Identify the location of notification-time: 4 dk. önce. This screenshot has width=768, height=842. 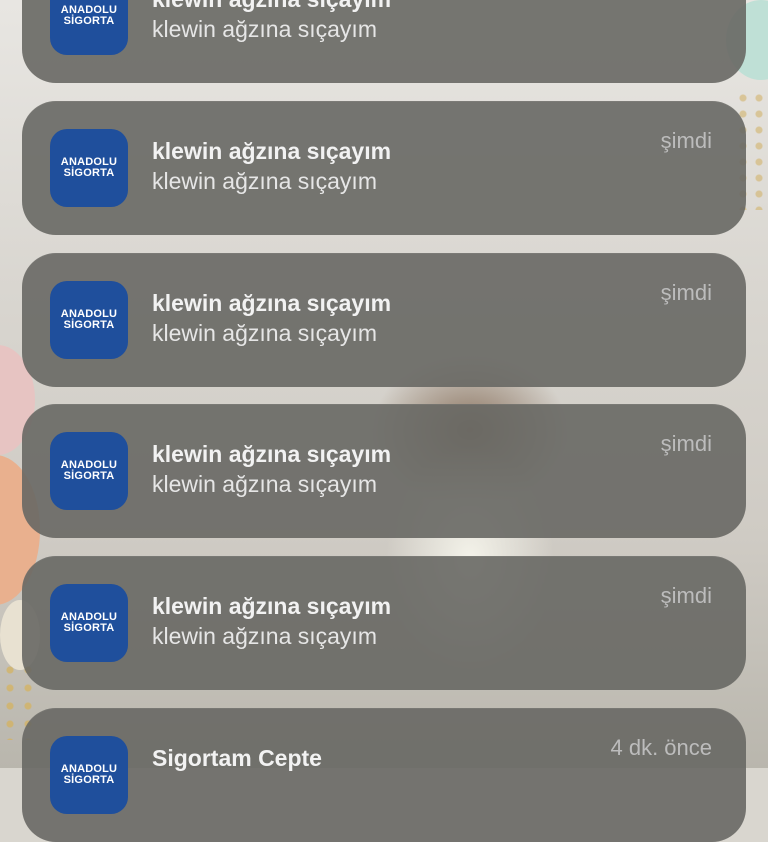
(661, 747).